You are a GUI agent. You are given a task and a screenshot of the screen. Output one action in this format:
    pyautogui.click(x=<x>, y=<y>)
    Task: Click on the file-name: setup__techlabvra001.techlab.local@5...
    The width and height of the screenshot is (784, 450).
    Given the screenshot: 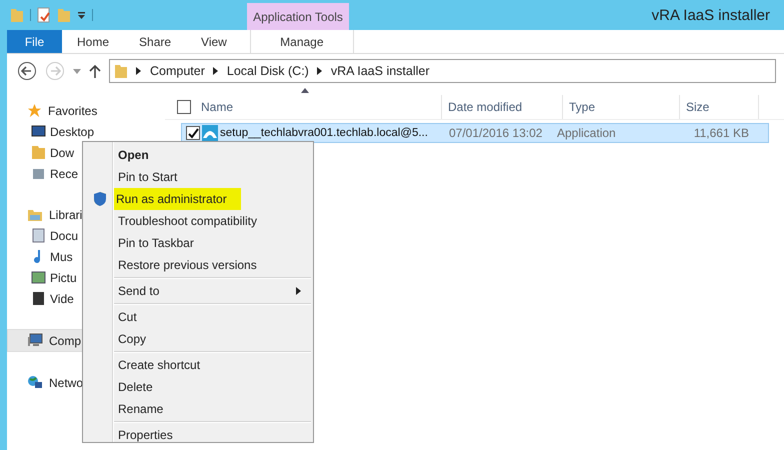 What is the action you would take?
    pyautogui.click(x=324, y=133)
    